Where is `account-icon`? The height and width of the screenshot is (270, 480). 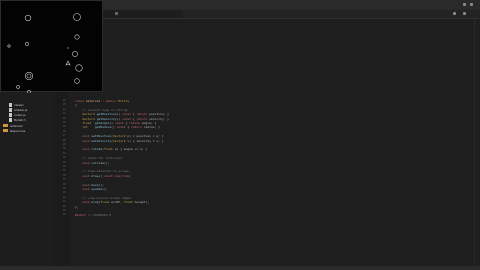 account-icon is located at coordinates (471, 4).